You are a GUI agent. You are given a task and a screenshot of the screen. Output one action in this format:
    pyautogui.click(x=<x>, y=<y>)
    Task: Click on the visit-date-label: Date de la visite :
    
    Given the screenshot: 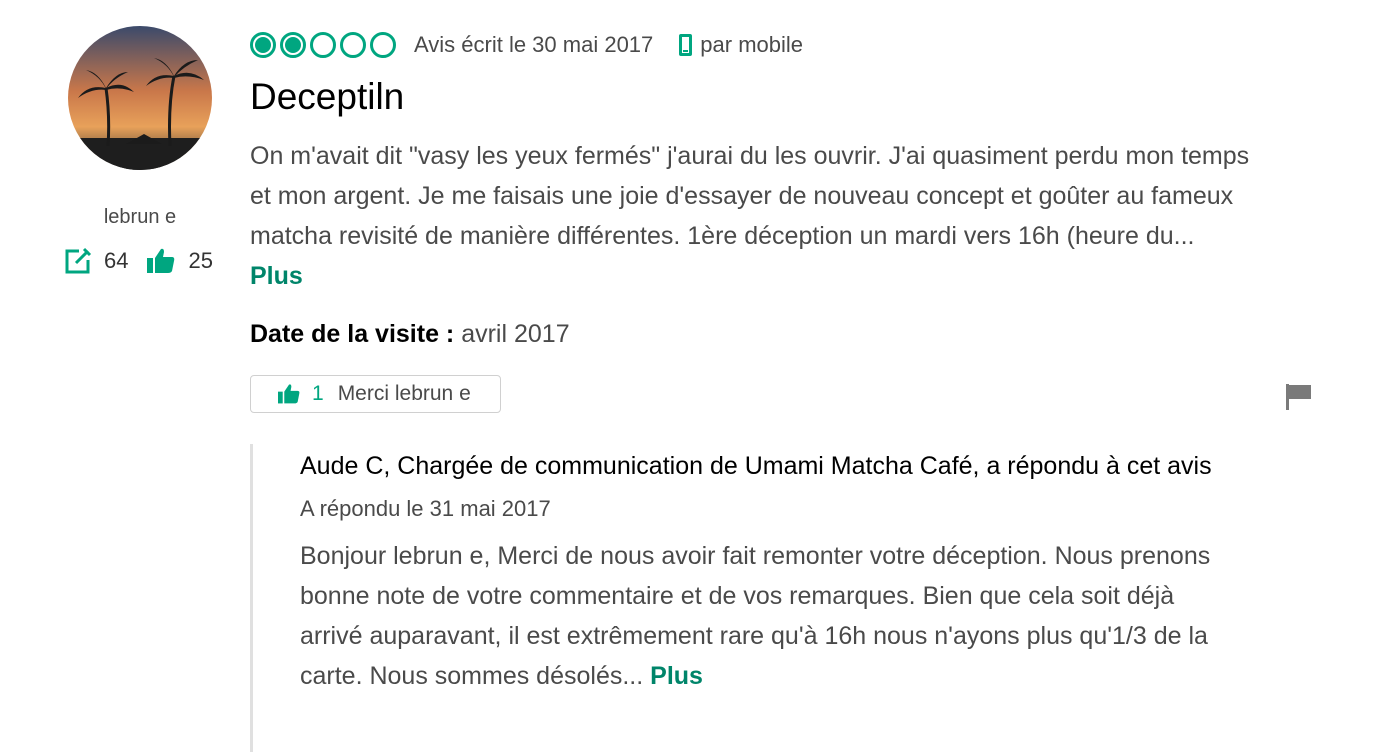 What is the action you would take?
    pyautogui.click(x=352, y=334)
    